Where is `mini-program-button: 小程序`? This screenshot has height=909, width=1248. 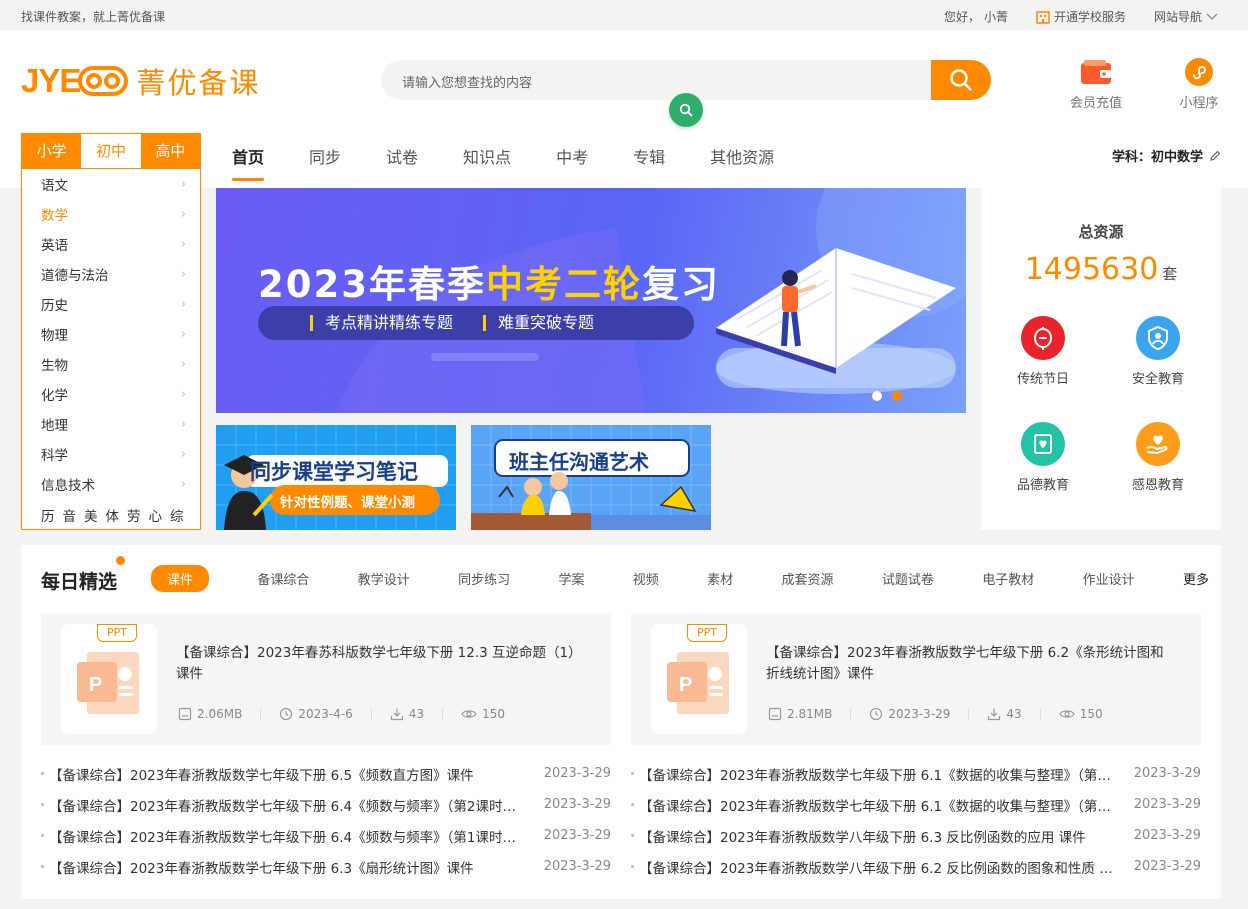 mini-program-button: 小程序 is located at coordinates (1199, 84).